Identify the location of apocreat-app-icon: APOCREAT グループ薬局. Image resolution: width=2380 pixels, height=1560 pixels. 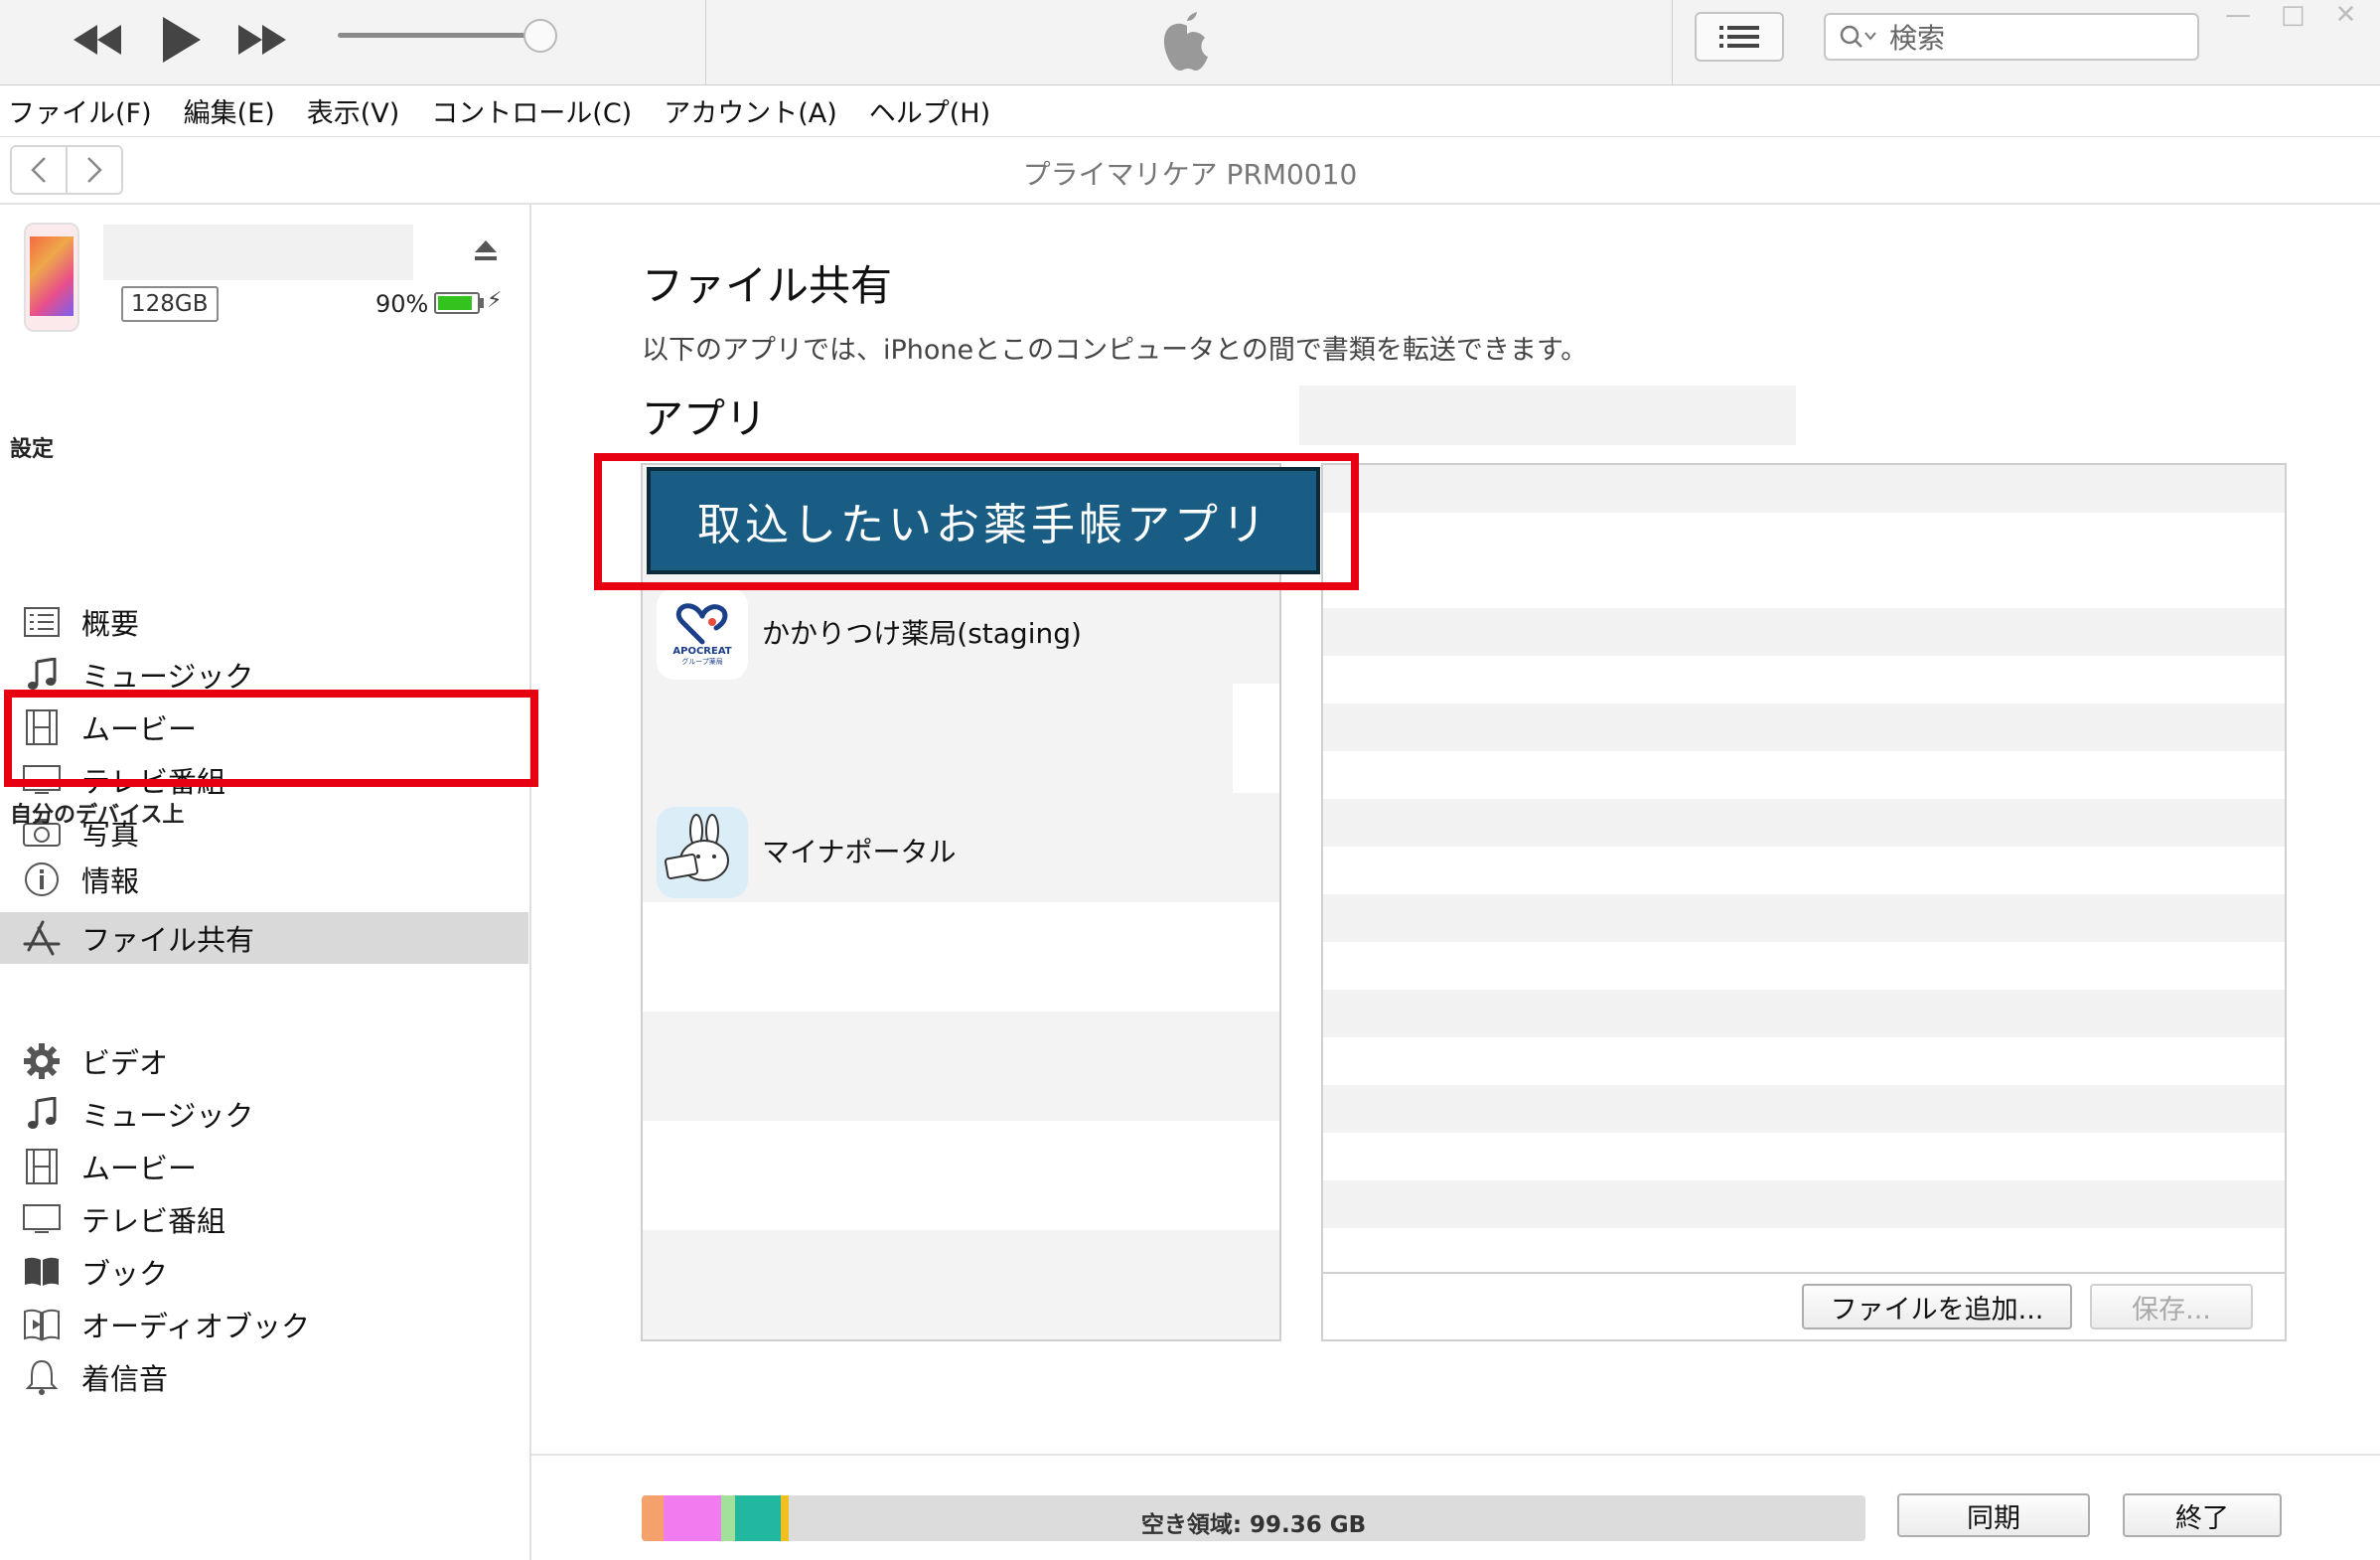
(702, 634).